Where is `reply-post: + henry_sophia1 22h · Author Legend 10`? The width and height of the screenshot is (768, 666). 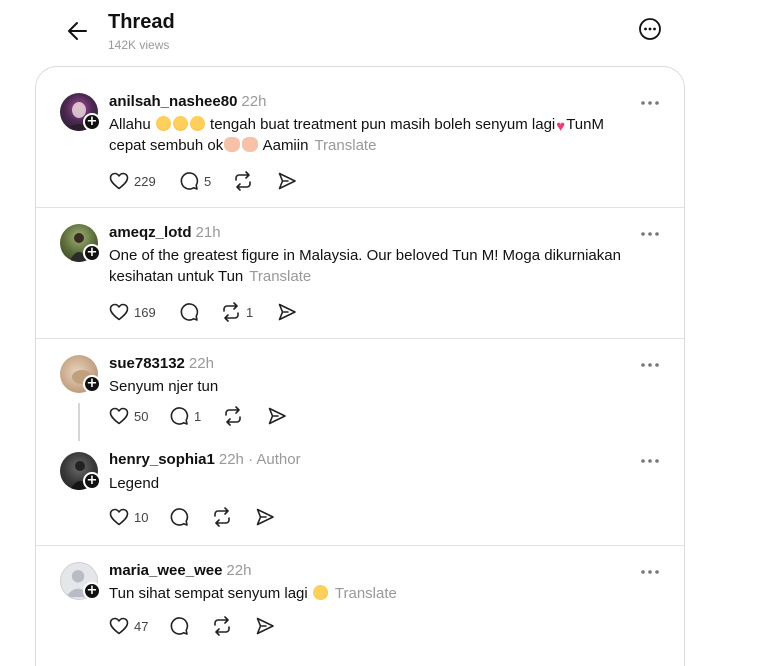 reply-post: + henry_sophia1 22h · Author Legend 10 is located at coordinates (360, 493).